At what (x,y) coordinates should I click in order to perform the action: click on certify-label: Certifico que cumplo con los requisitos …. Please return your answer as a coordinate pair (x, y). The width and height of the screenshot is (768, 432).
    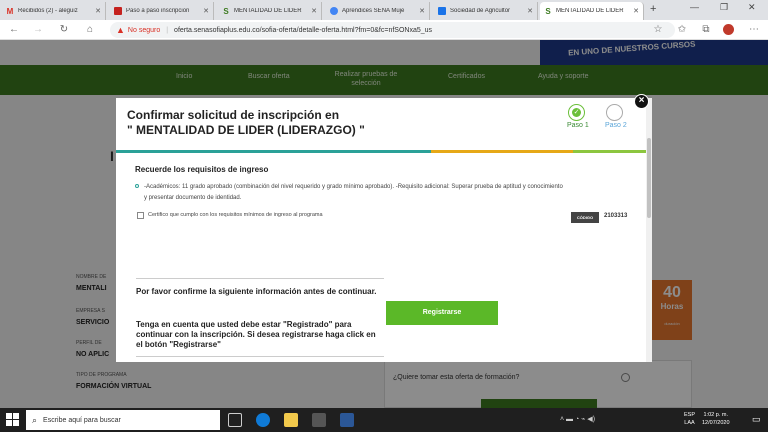
    Looking at the image, I should click on (235, 215).